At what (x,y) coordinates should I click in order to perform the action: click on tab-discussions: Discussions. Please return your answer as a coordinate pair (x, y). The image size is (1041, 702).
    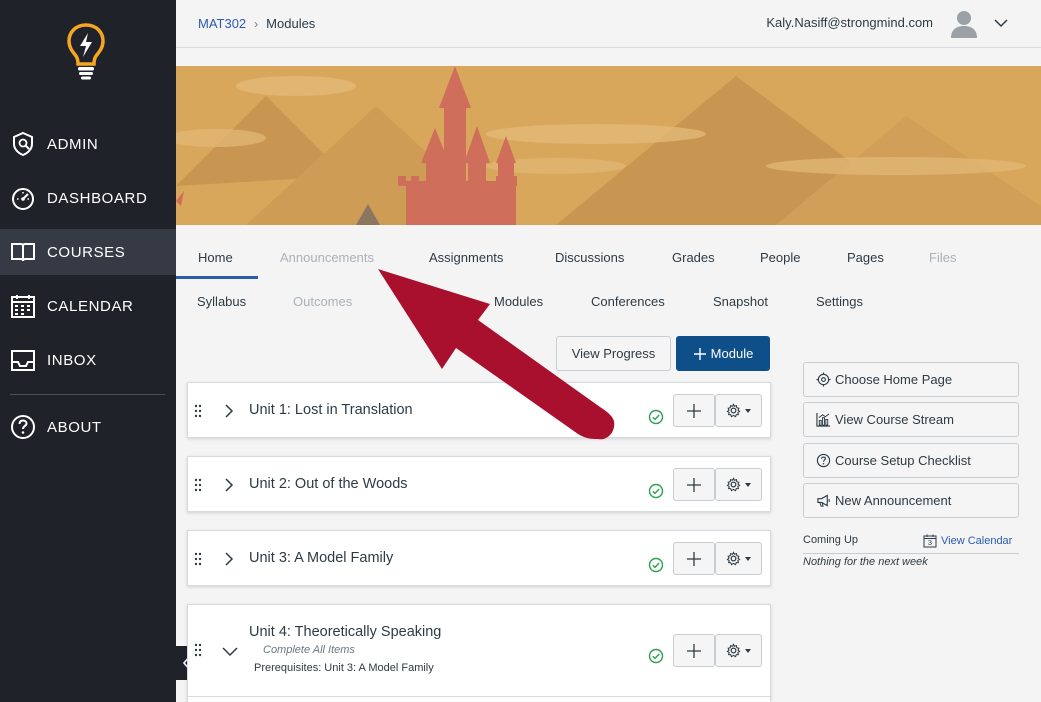
    Looking at the image, I should click on (589, 257).